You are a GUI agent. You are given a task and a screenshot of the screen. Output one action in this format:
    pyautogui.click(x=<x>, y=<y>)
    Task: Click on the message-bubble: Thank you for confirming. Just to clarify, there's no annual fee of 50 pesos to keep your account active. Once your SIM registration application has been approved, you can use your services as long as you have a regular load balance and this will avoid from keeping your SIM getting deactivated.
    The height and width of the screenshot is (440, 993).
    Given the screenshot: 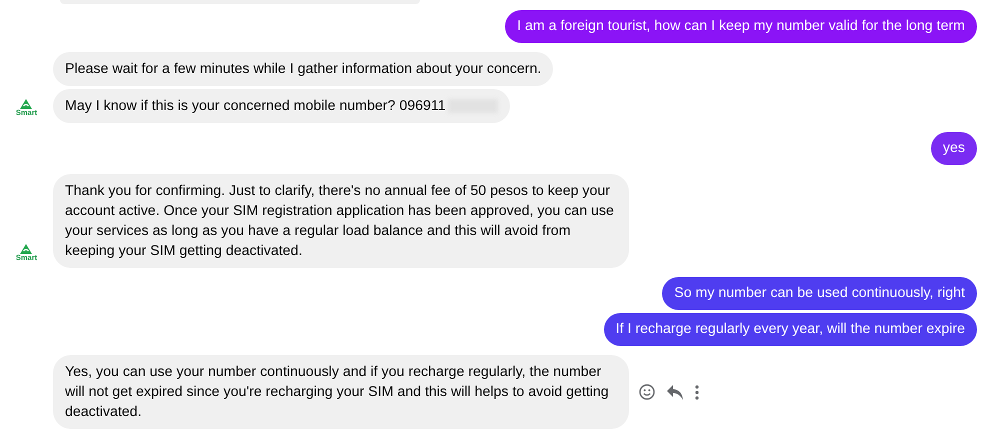 What is the action you would take?
    pyautogui.click(x=341, y=221)
    